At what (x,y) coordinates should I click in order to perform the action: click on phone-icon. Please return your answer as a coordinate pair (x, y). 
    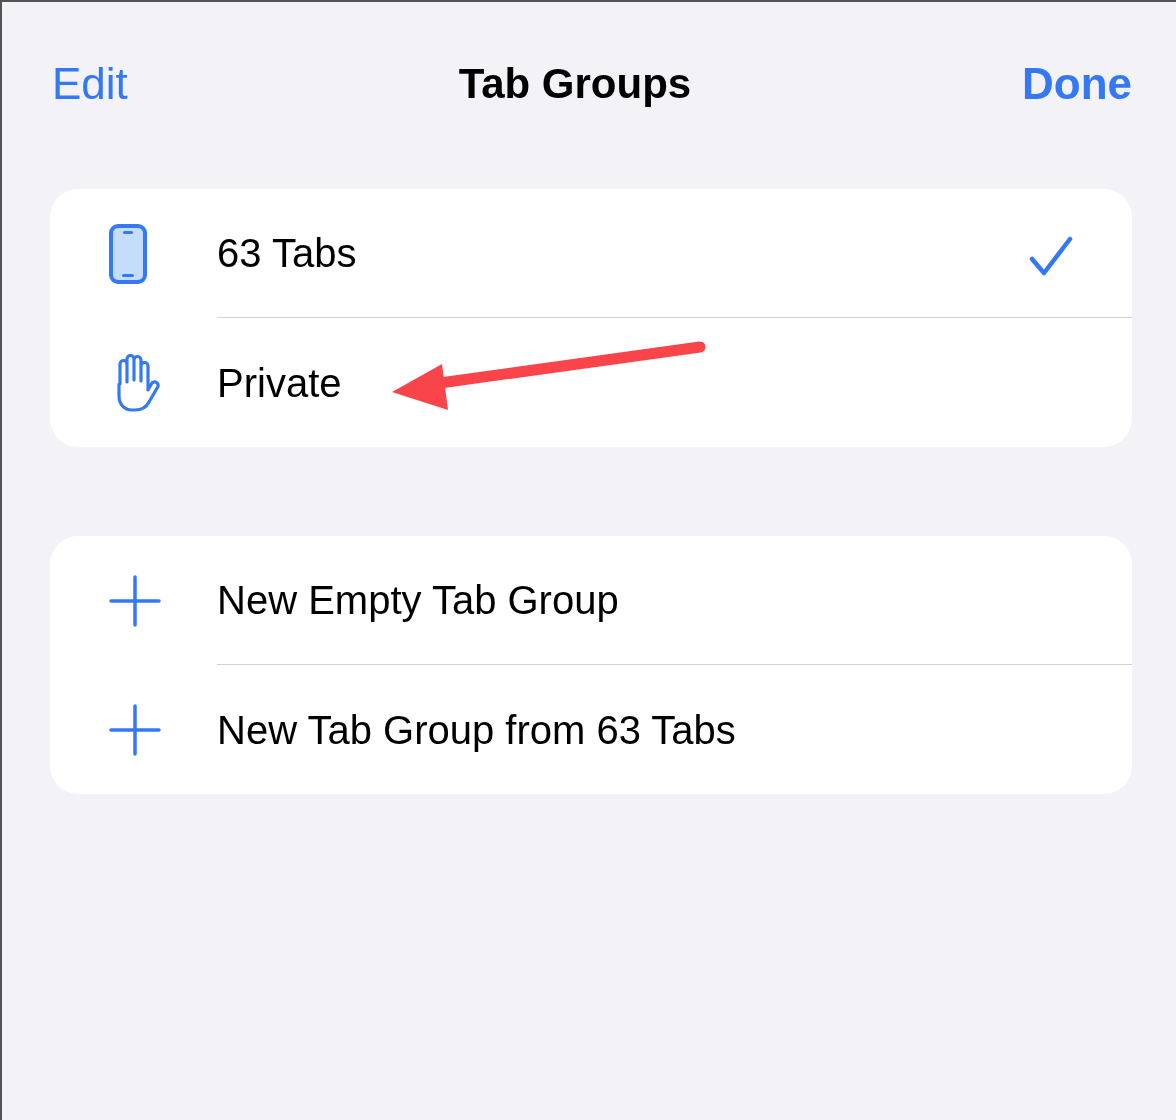
    Looking at the image, I should click on (128, 253).